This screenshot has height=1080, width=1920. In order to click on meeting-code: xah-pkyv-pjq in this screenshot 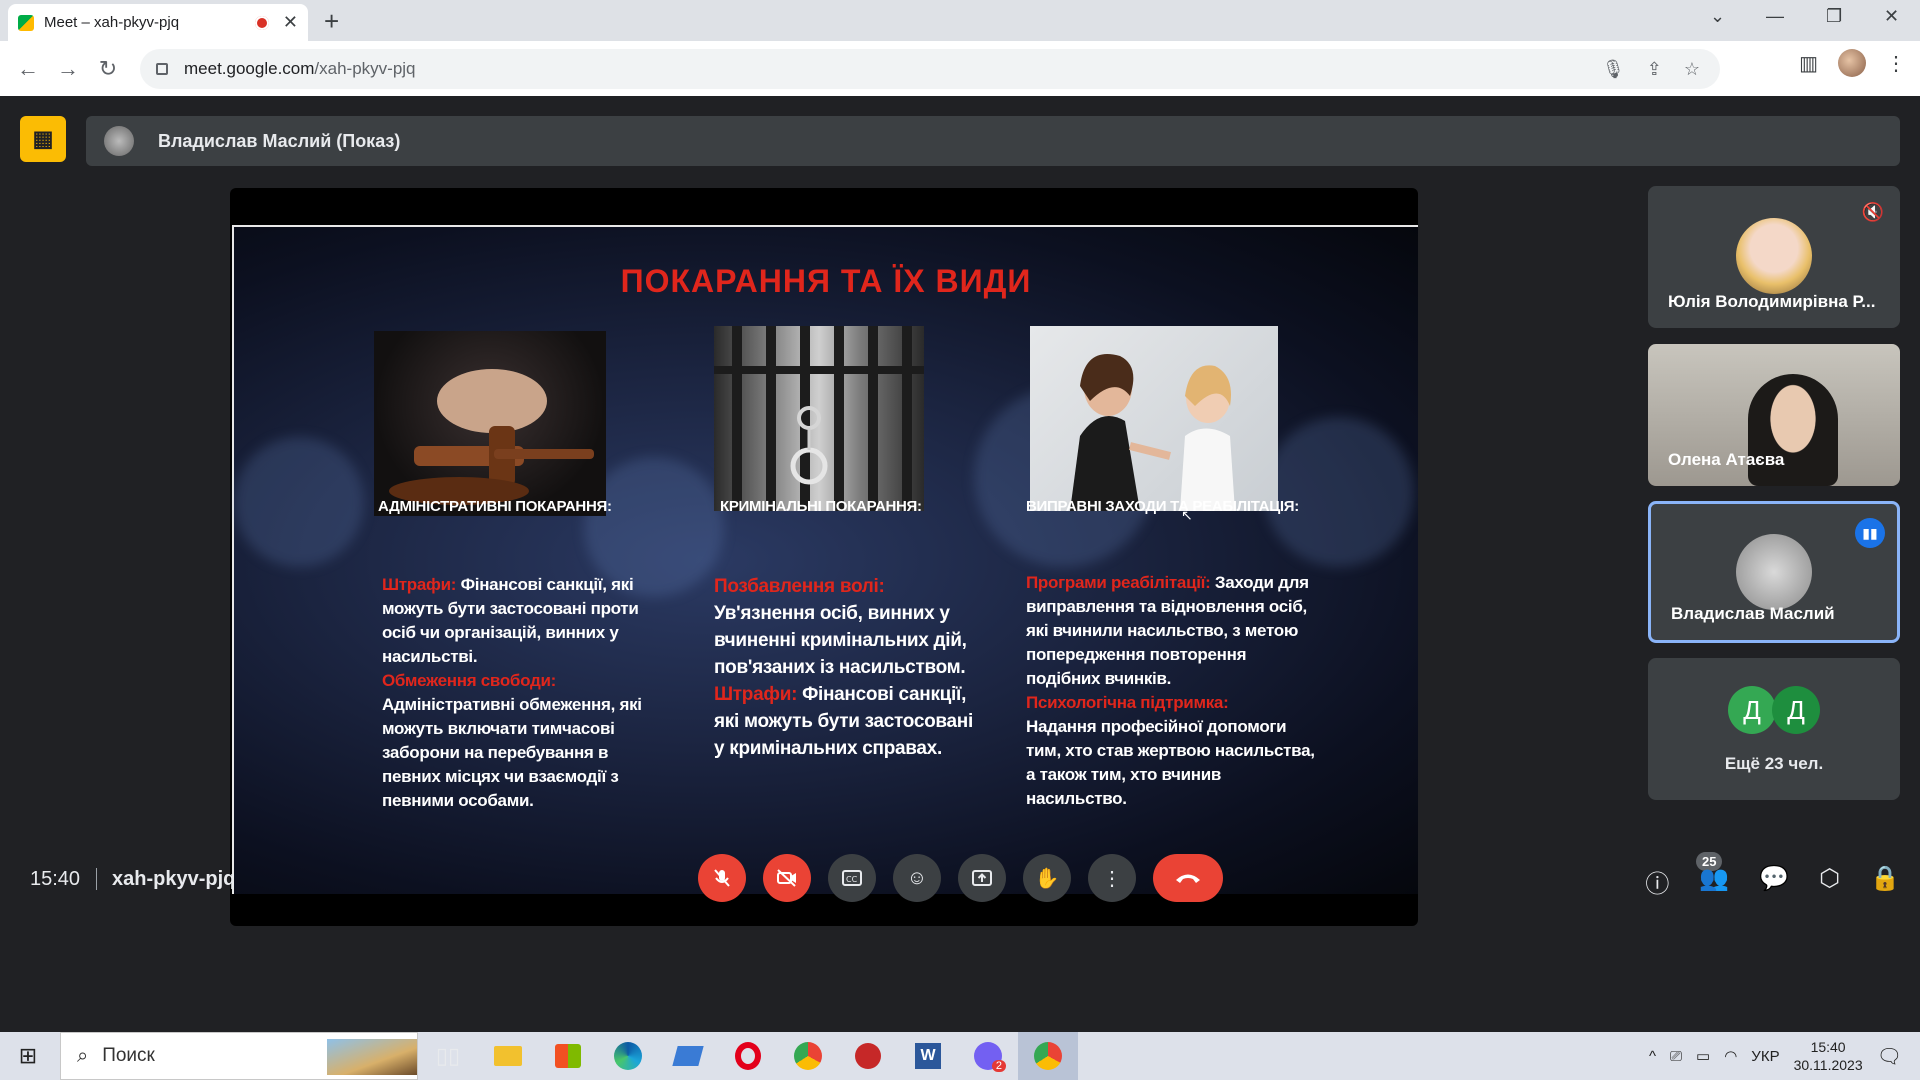, I will do `click(174, 879)`.